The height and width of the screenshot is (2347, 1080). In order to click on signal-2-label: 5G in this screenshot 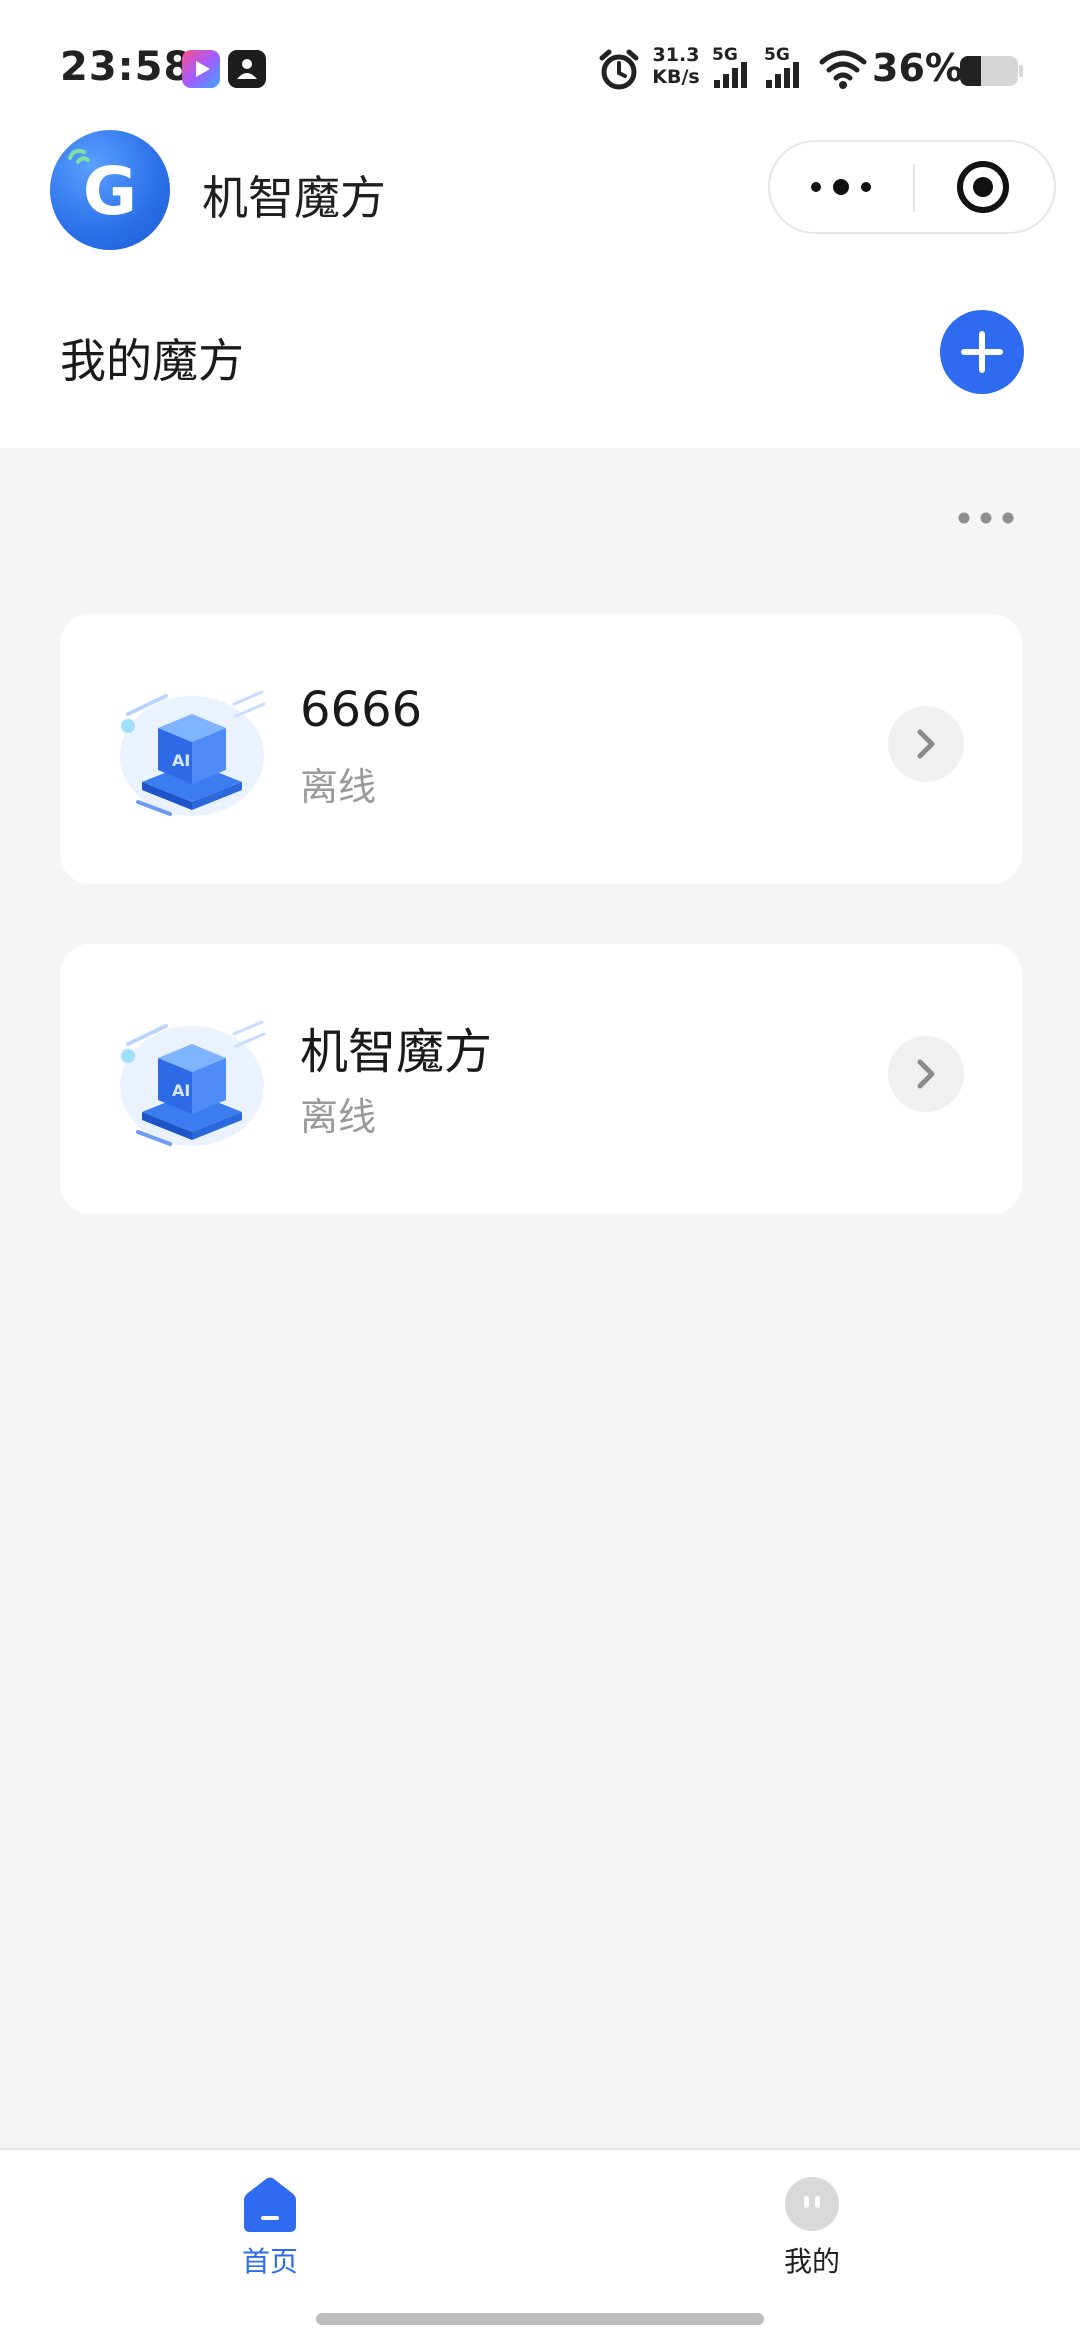, I will do `click(777, 55)`.